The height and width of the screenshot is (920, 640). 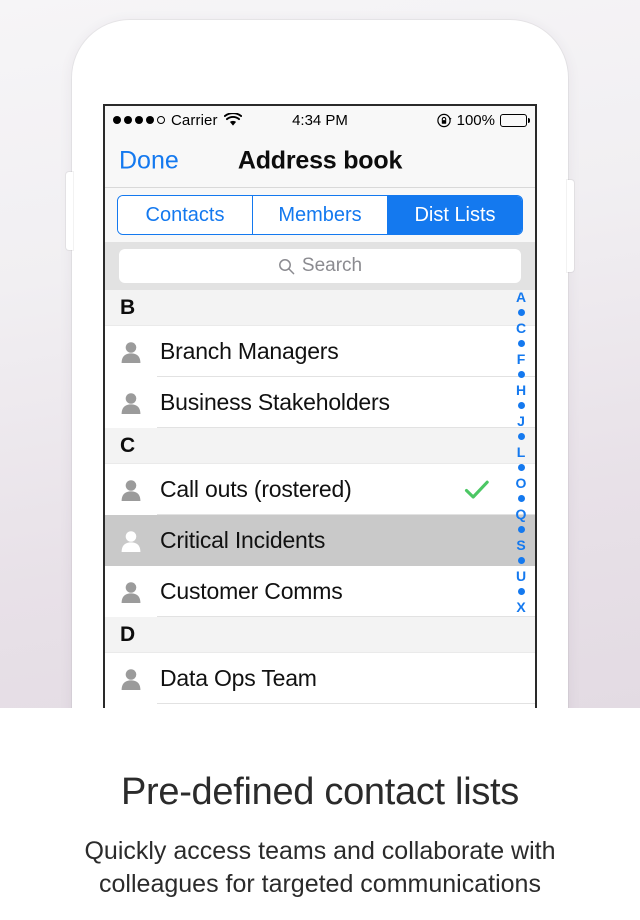 What do you see at coordinates (275, 402) in the screenshot?
I see `list-item-label: Business Stakeholders` at bounding box center [275, 402].